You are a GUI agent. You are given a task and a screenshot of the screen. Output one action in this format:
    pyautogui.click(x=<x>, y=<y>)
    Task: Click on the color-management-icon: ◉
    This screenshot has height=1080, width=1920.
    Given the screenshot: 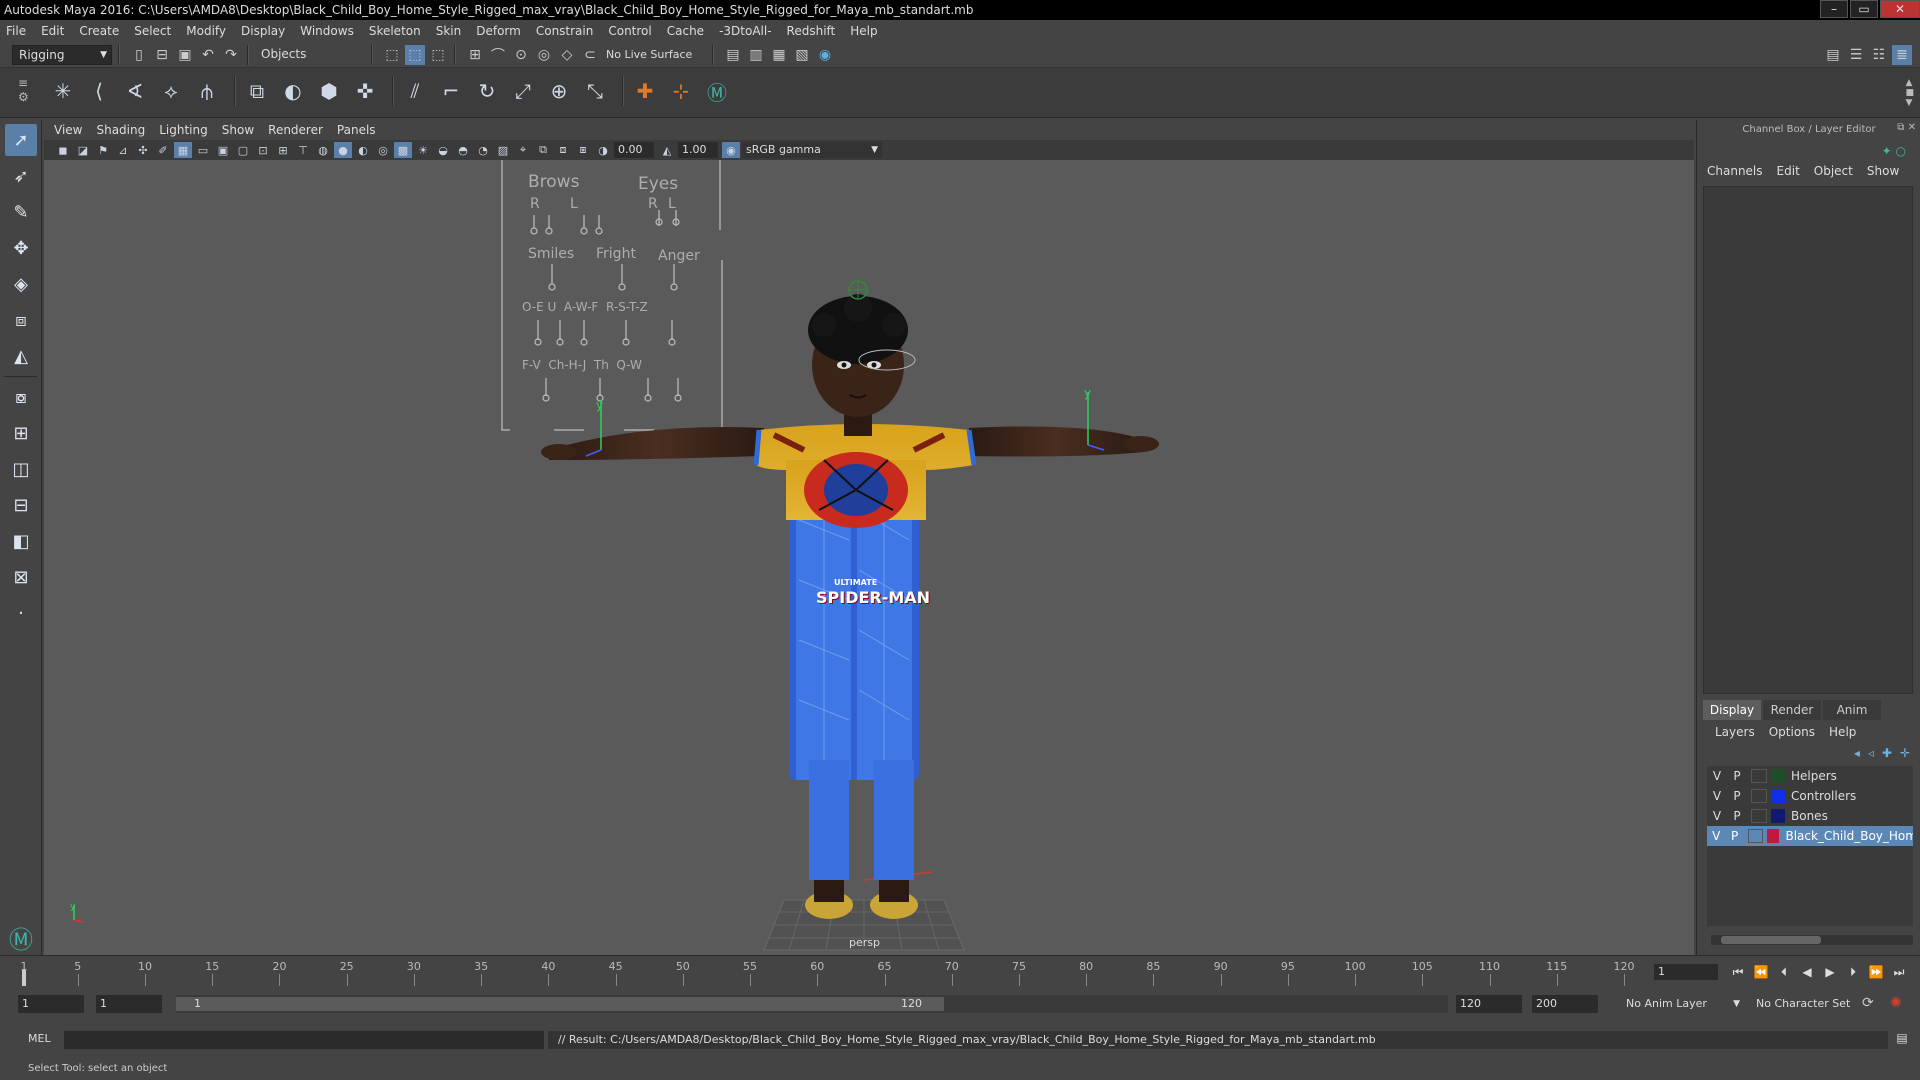 What is the action you would take?
    pyautogui.click(x=731, y=150)
    